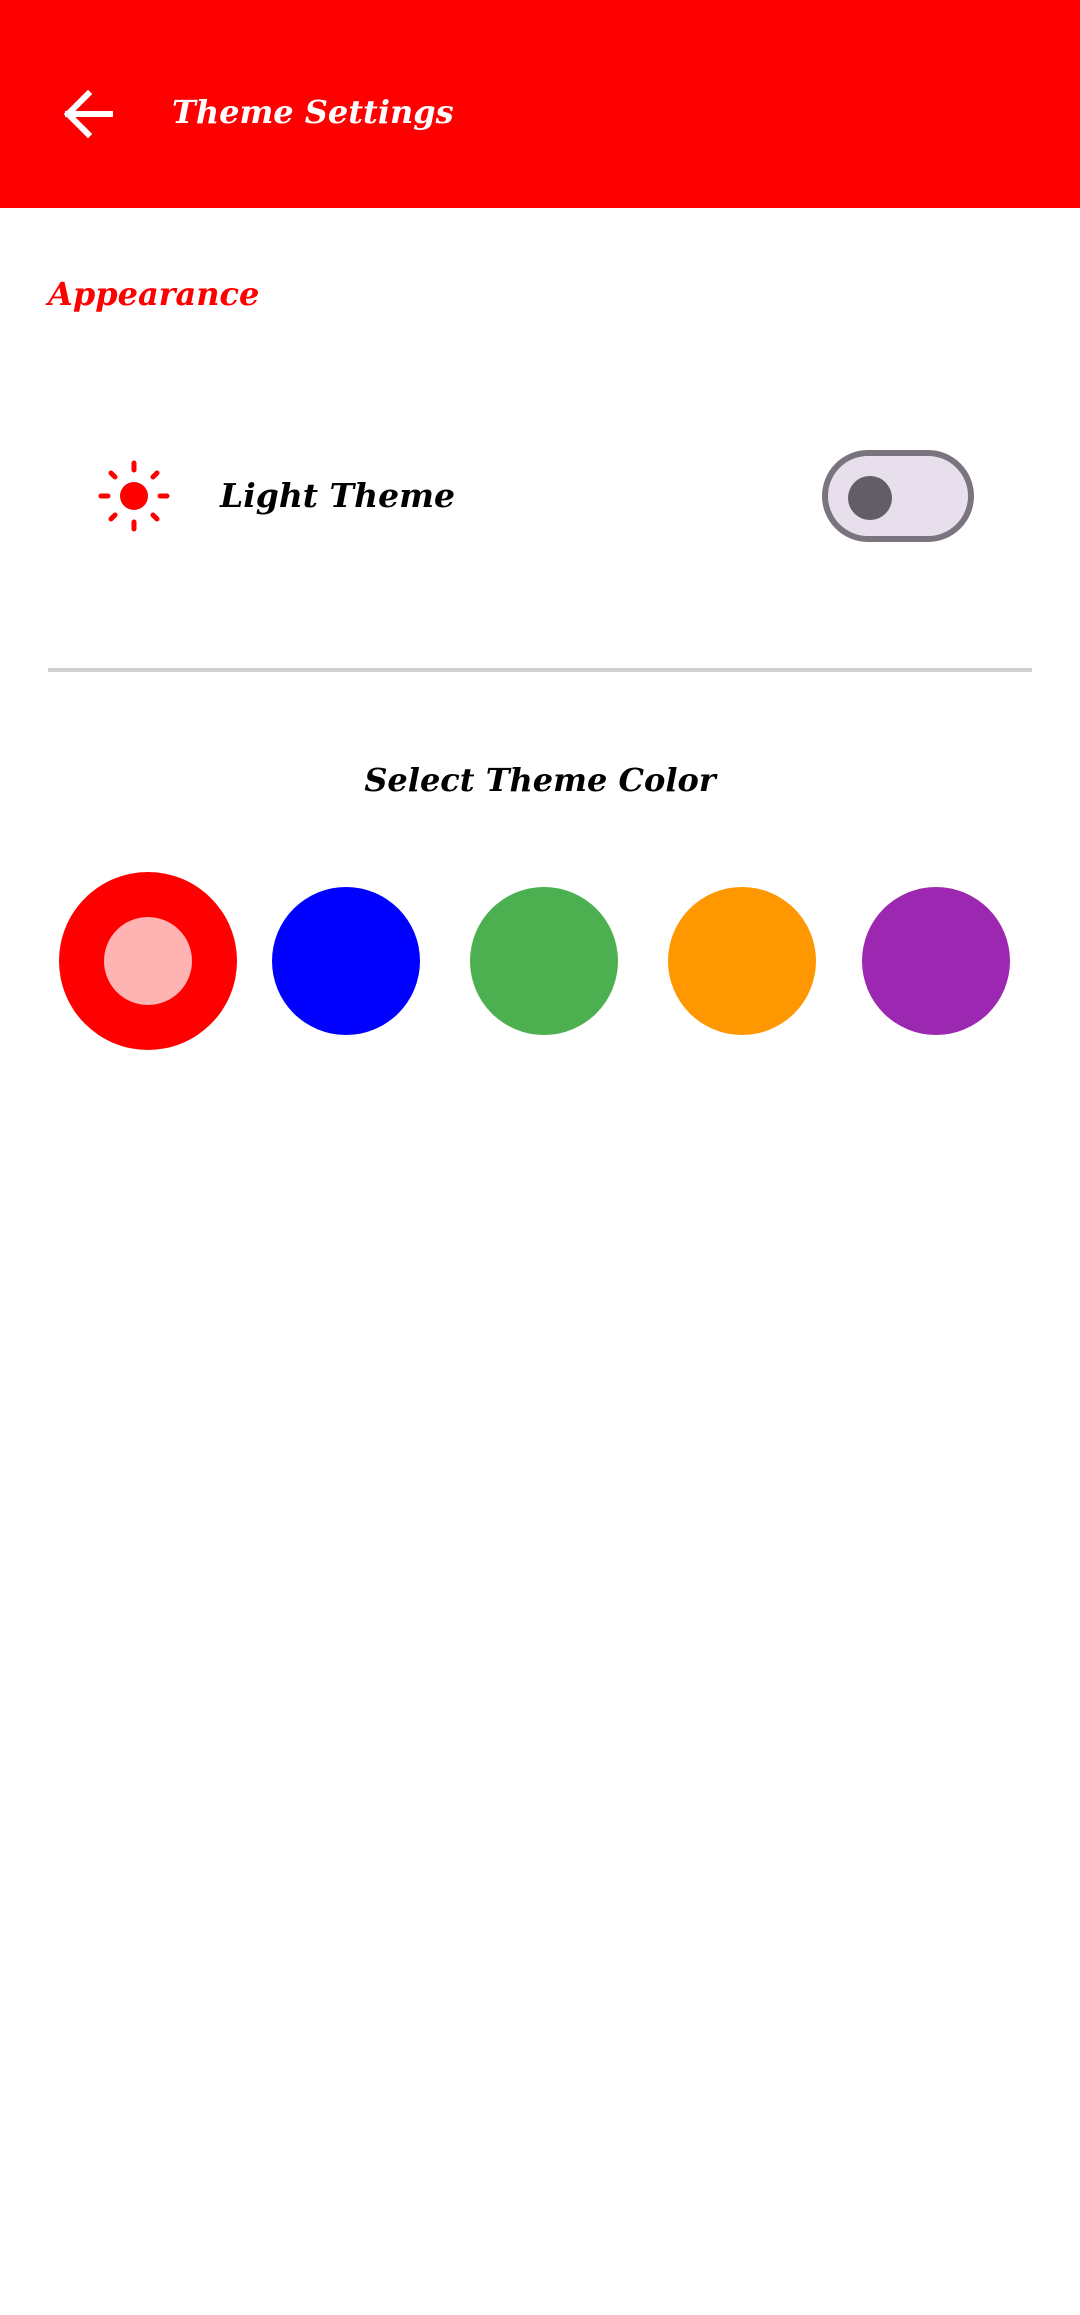 The image size is (1080, 2315). I want to click on back-button, so click(88, 114).